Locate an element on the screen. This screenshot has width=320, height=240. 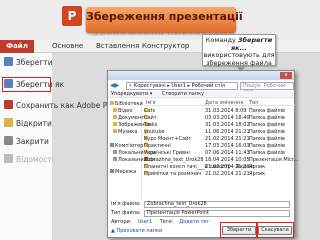
menu-item-save: Зберегти is located at coordinates (28, 62).